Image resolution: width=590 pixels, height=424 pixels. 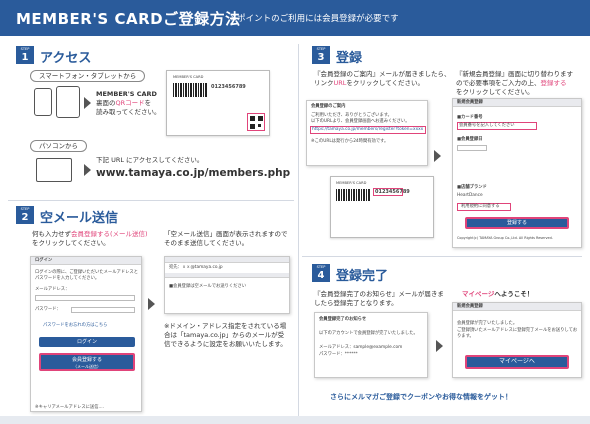 I want to click on mypage-button: マイページへ, so click(x=517, y=362).